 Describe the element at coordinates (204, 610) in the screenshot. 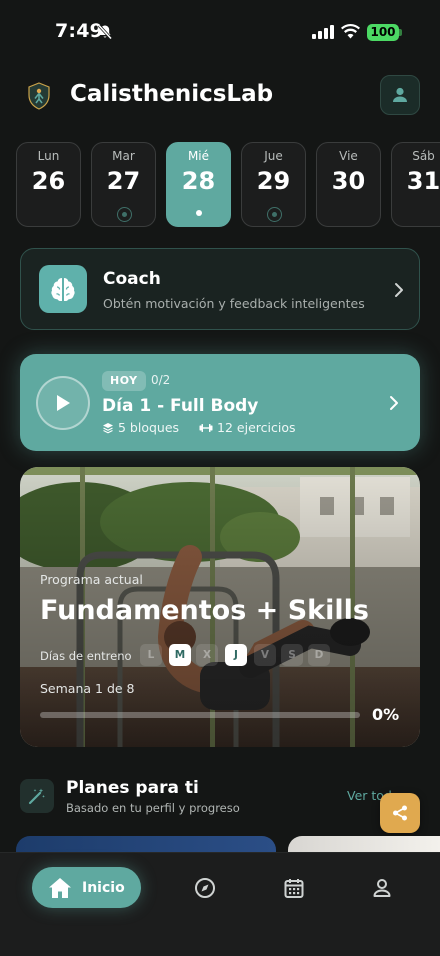

I see `program-title: Fundamentos + Skills` at that location.